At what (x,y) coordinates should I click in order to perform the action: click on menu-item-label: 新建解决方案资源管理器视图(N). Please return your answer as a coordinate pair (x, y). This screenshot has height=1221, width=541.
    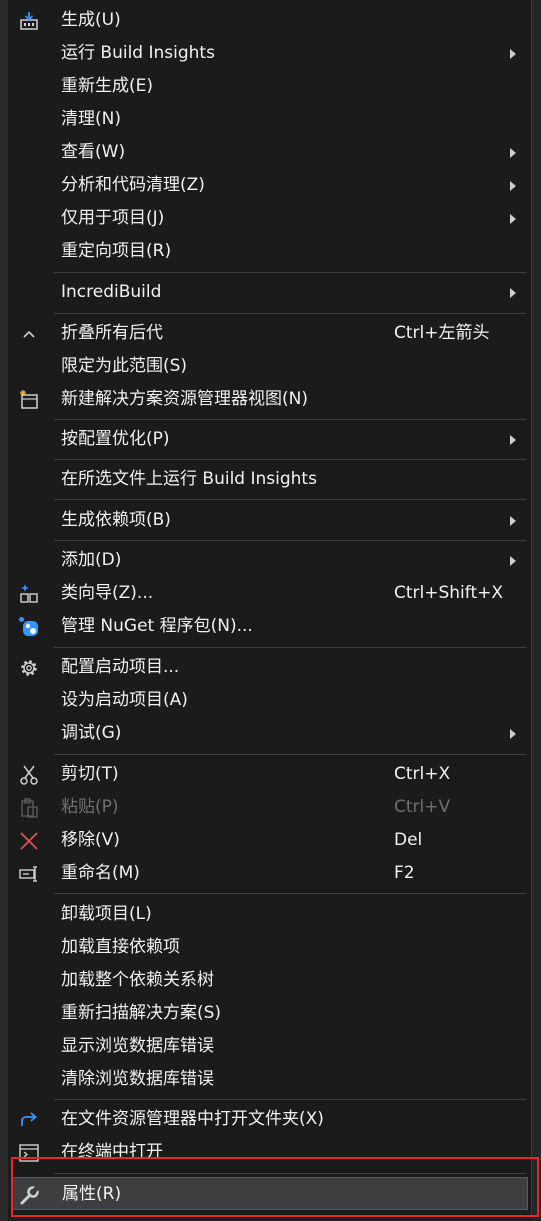
    Looking at the image, I should click on (184, 399).